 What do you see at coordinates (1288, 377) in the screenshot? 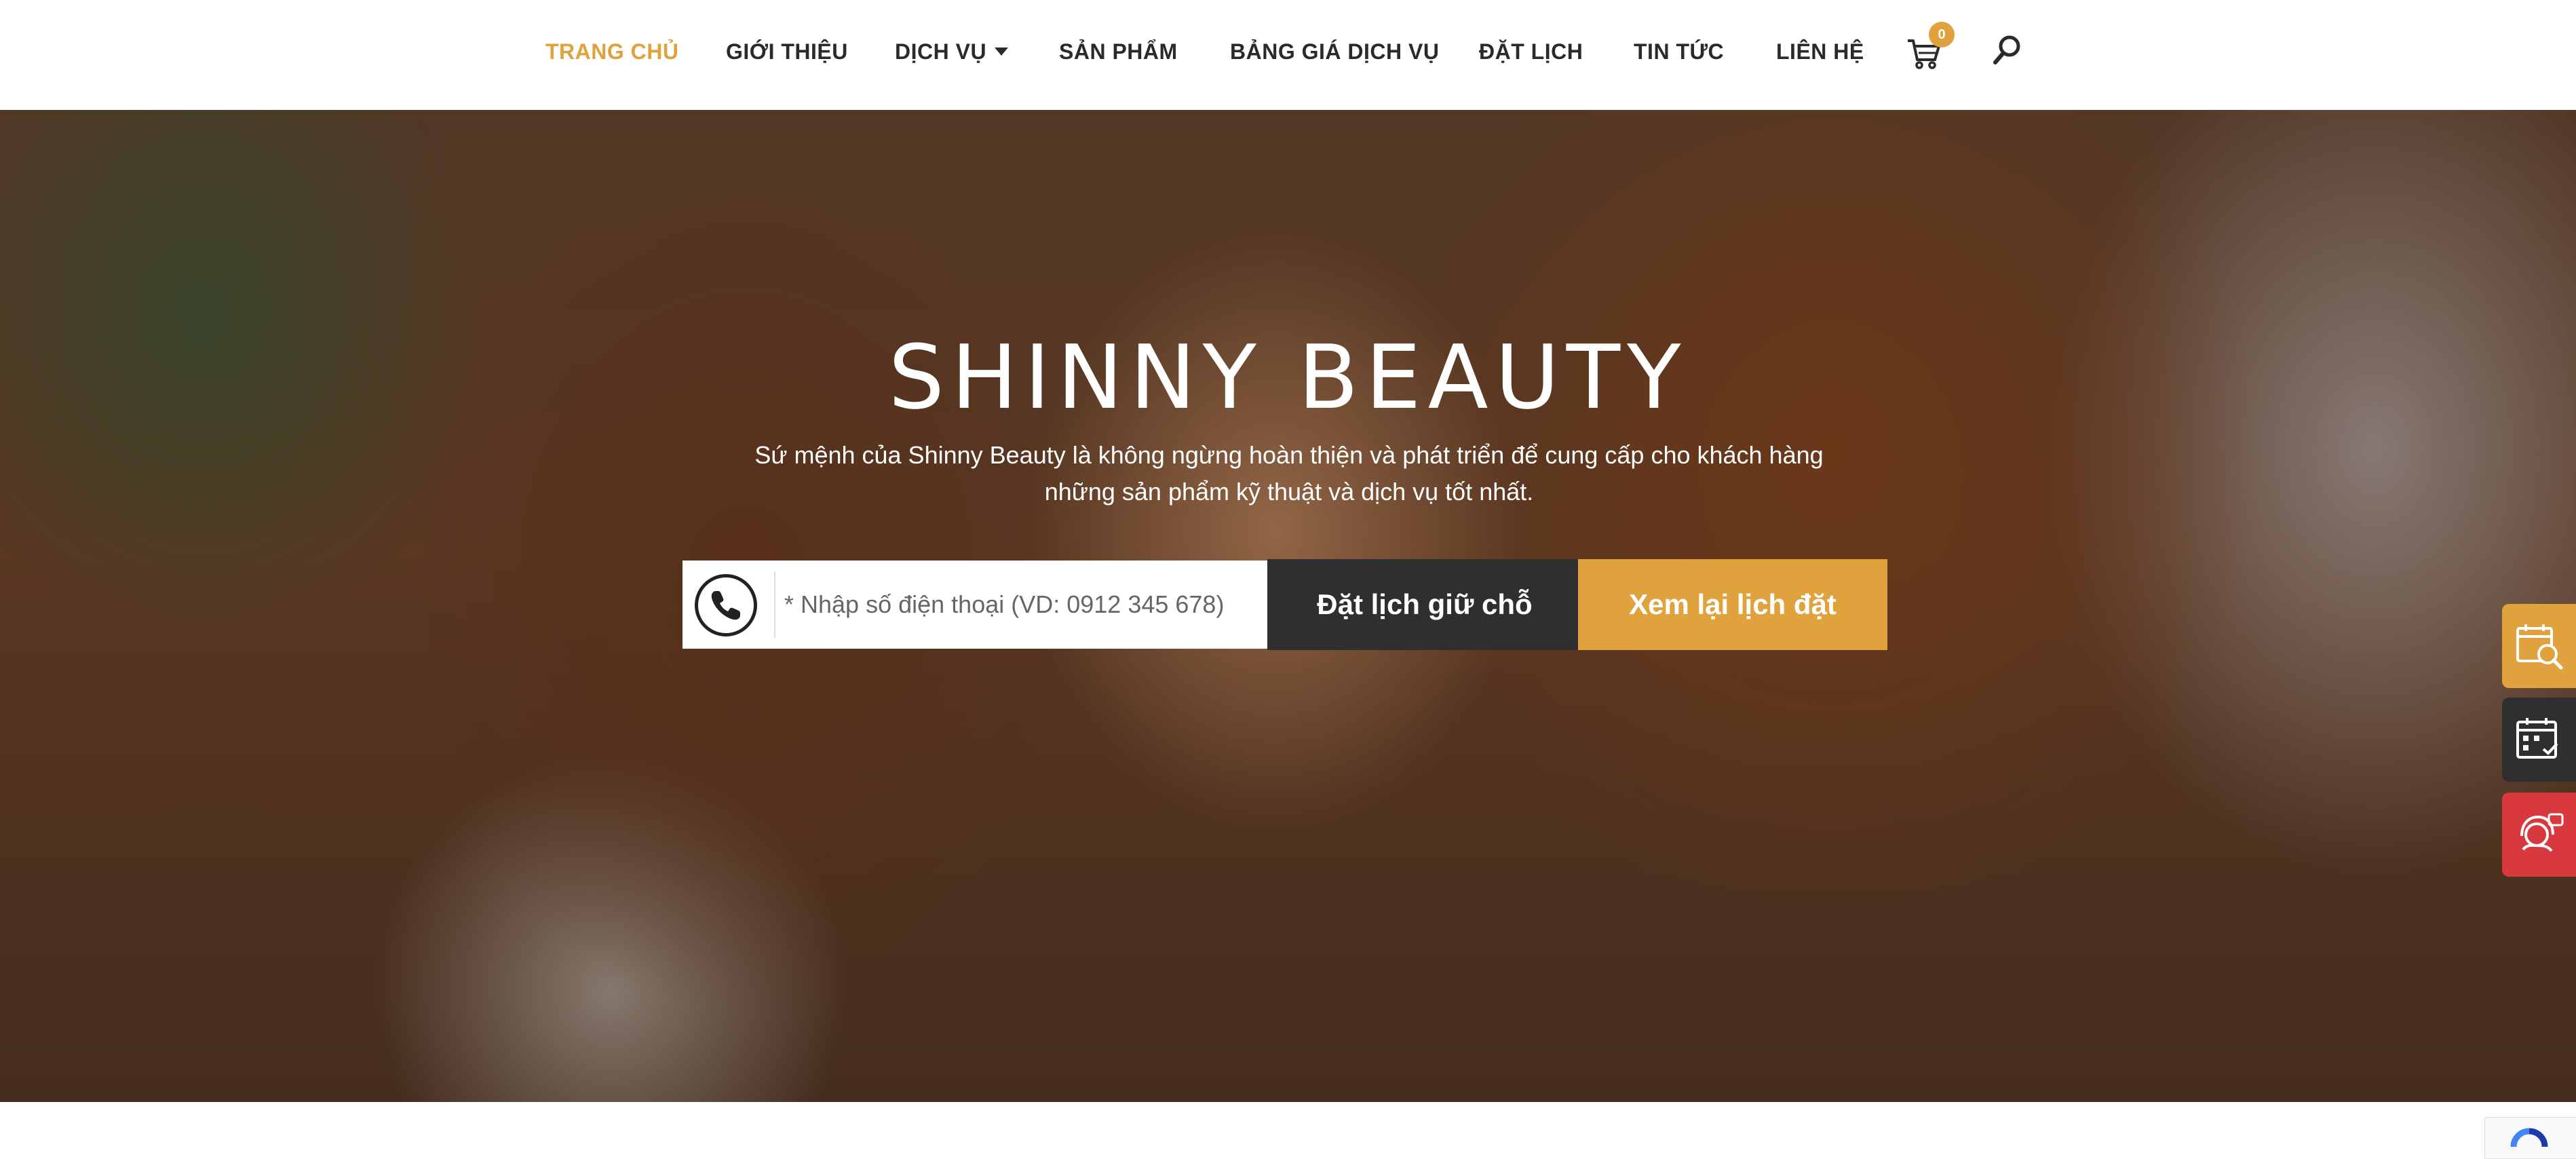
I see `hero-title: SHINNY BEAUTY` at bounding box center [1288, 377].